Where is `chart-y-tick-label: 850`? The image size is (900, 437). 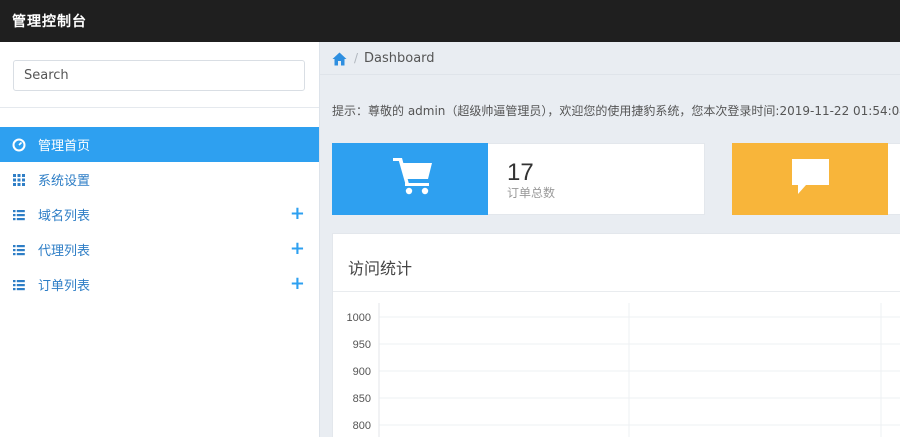 chart-y-tick-label: 850 is located at coordinates (362, 399).